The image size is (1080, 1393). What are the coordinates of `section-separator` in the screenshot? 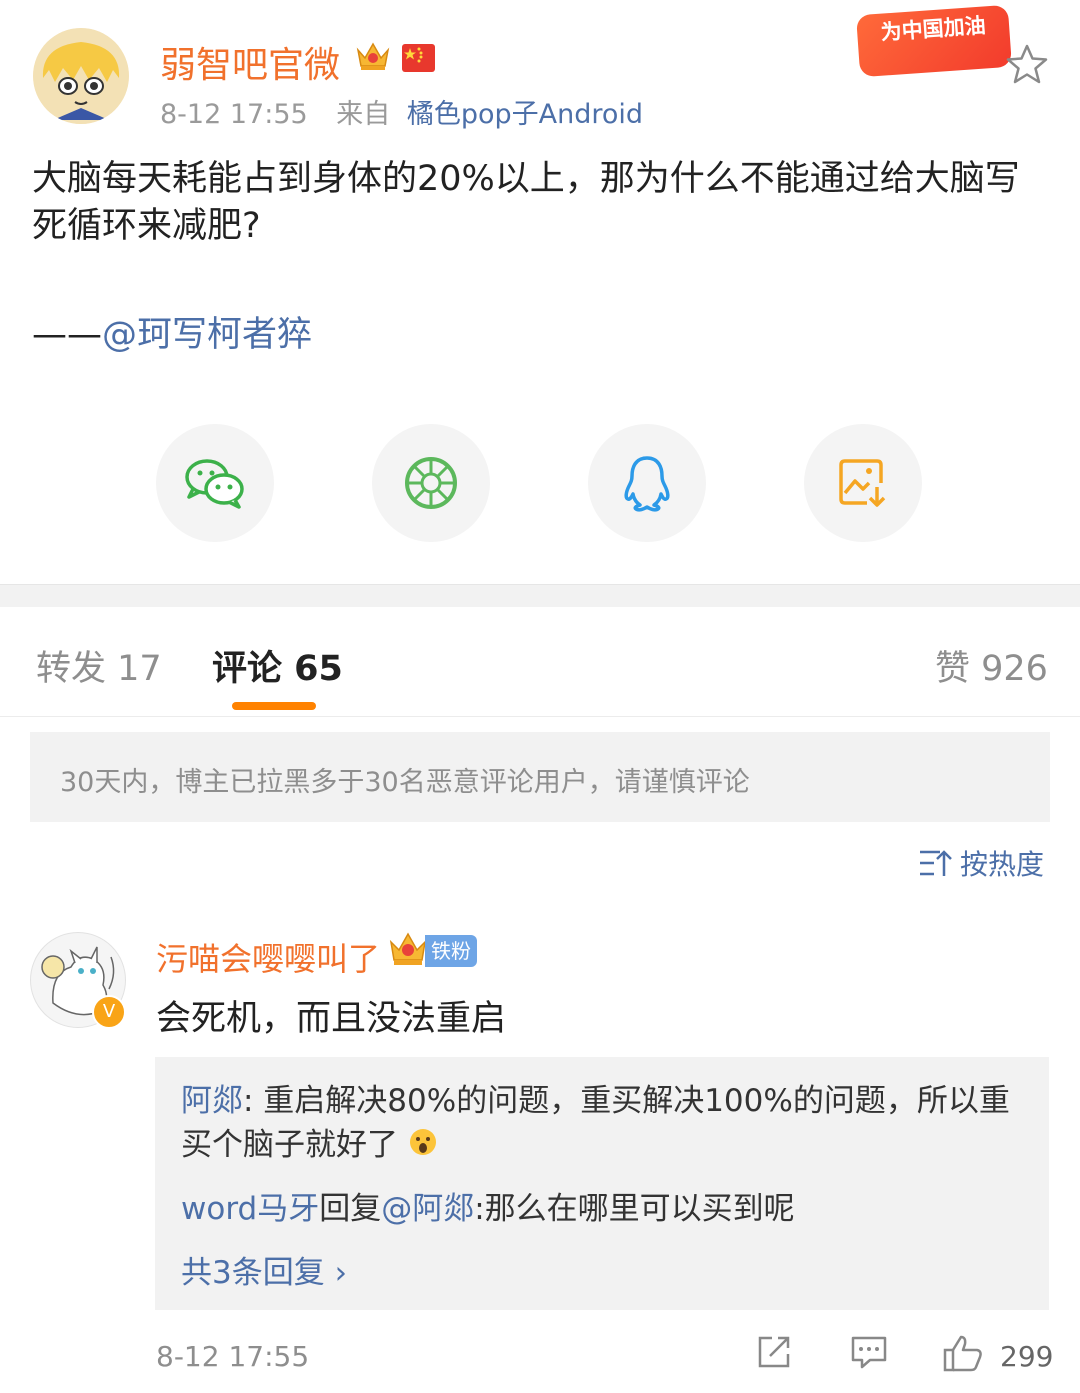 It's located at (540, 595).